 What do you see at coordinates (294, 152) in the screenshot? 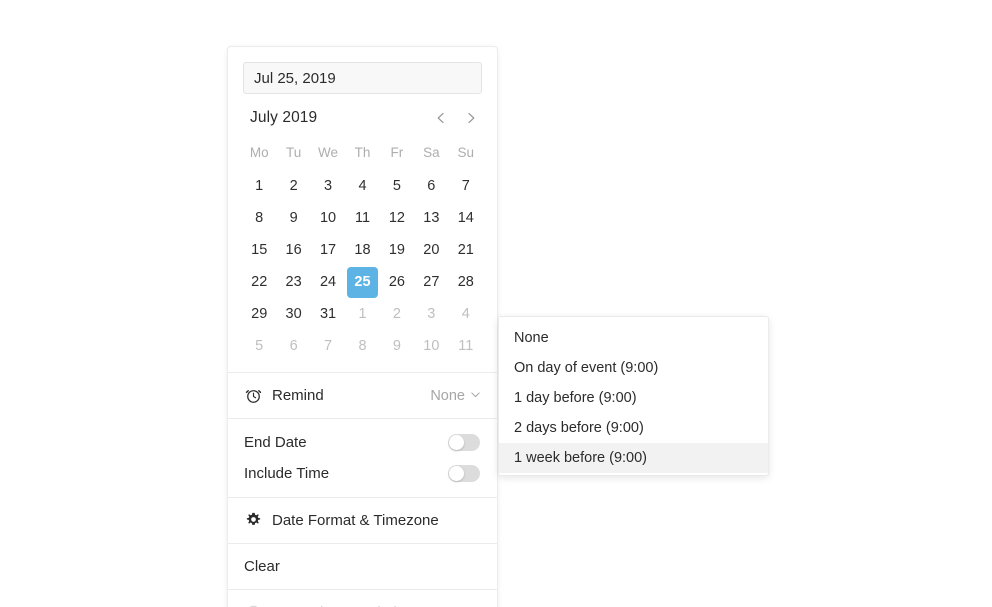
I see `weekday-header: Tu` at bounding box center [294, 152].